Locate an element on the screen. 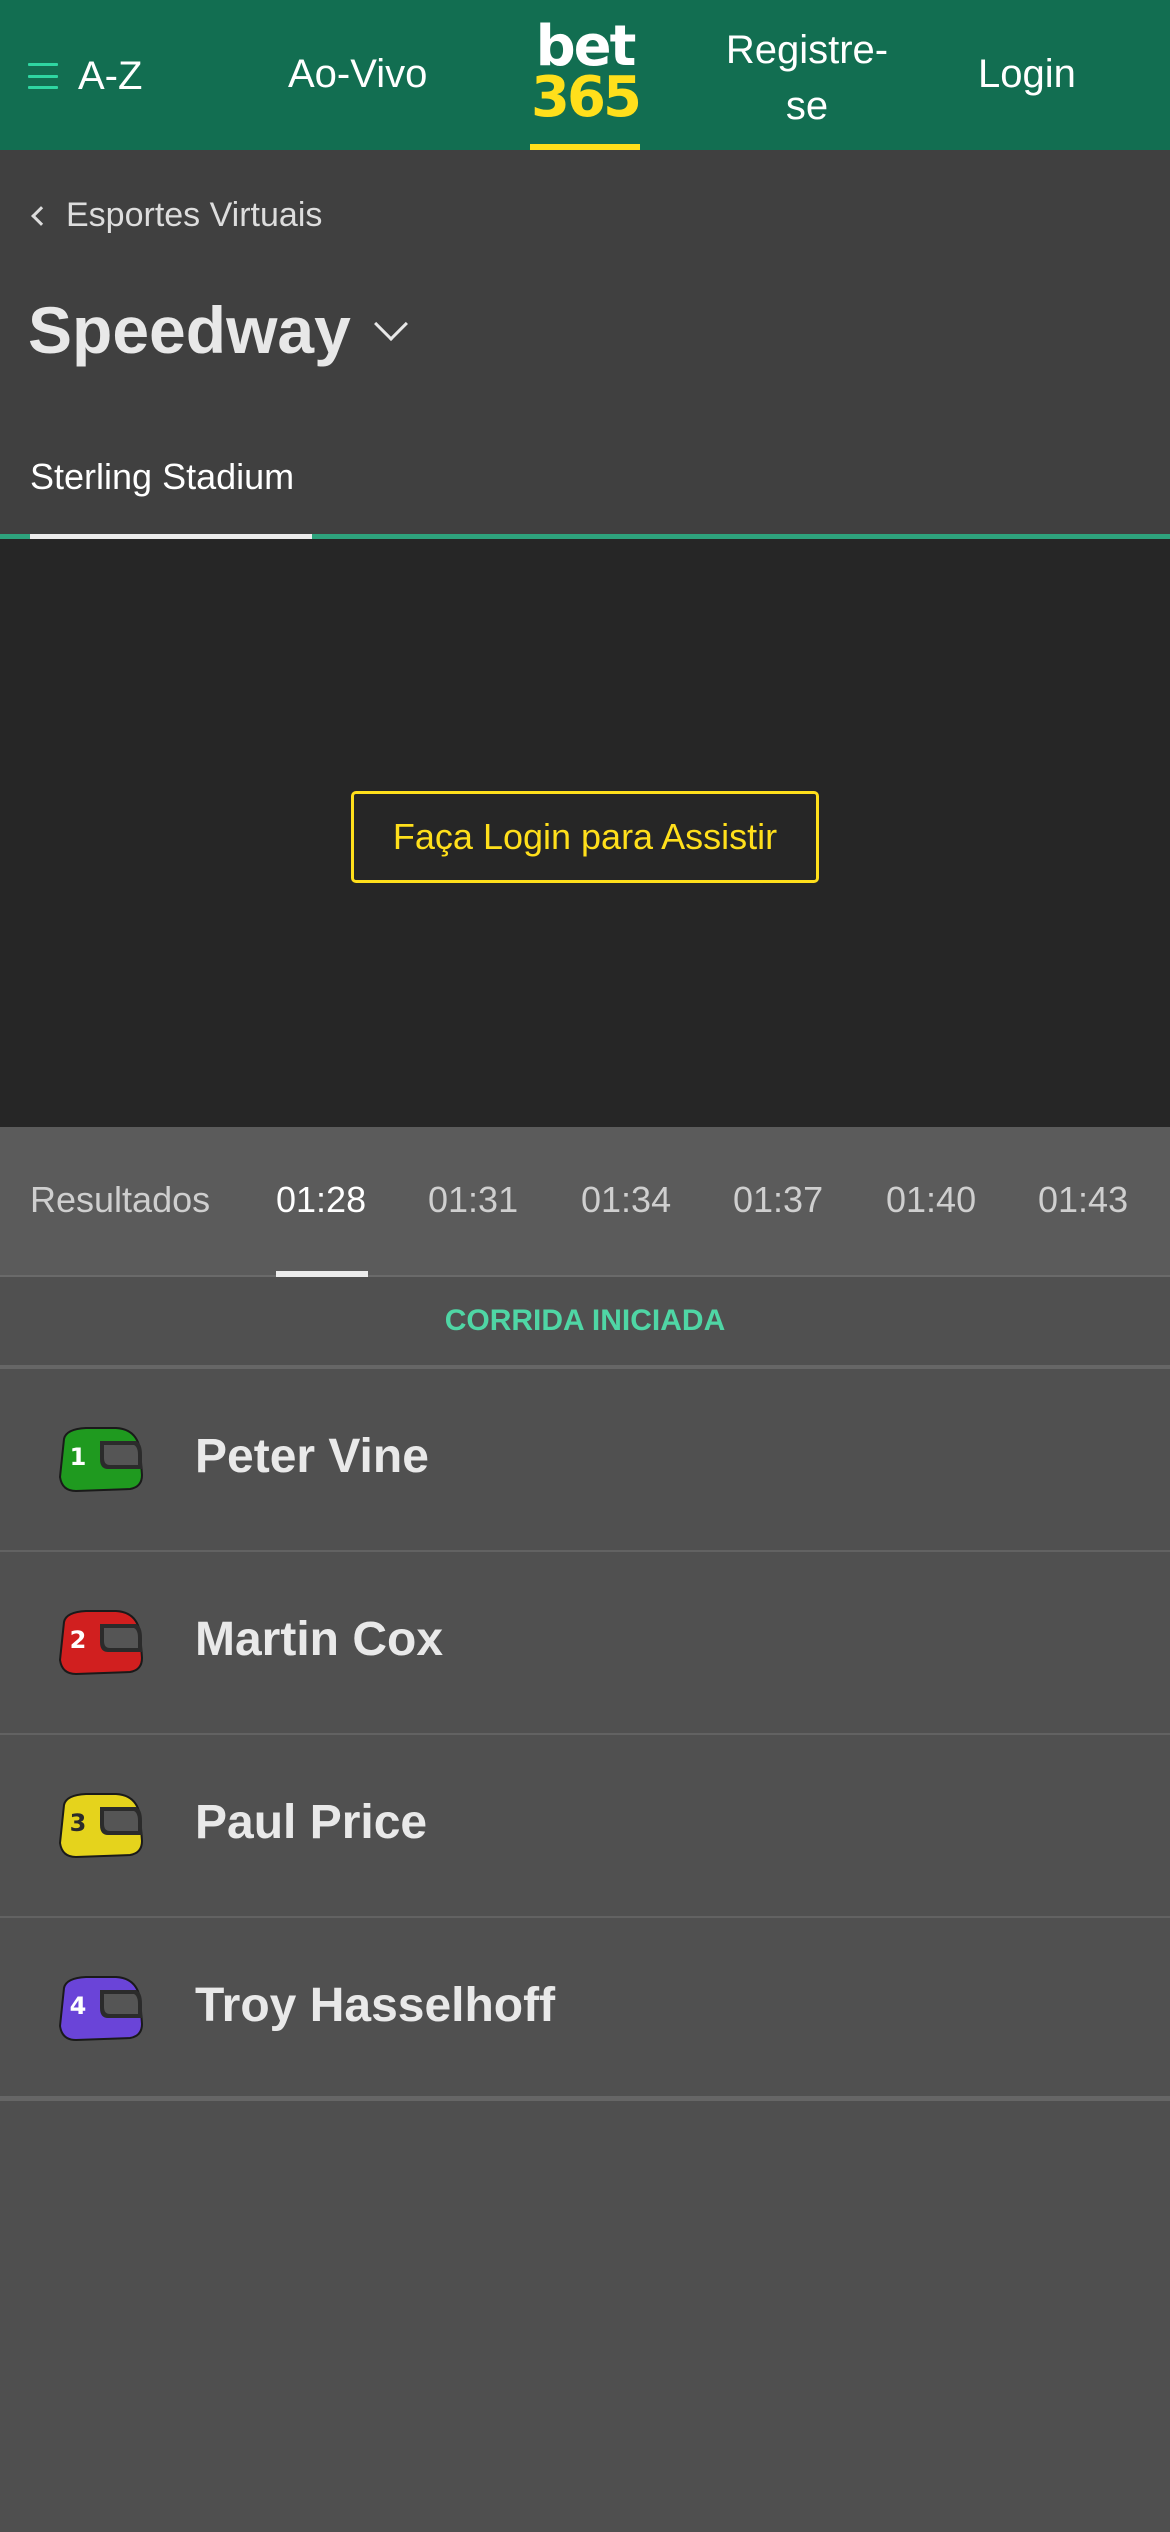 The image size is (1170, 2532). runner-row: 2 Martin Cox is located at coordinates (585, 1643).